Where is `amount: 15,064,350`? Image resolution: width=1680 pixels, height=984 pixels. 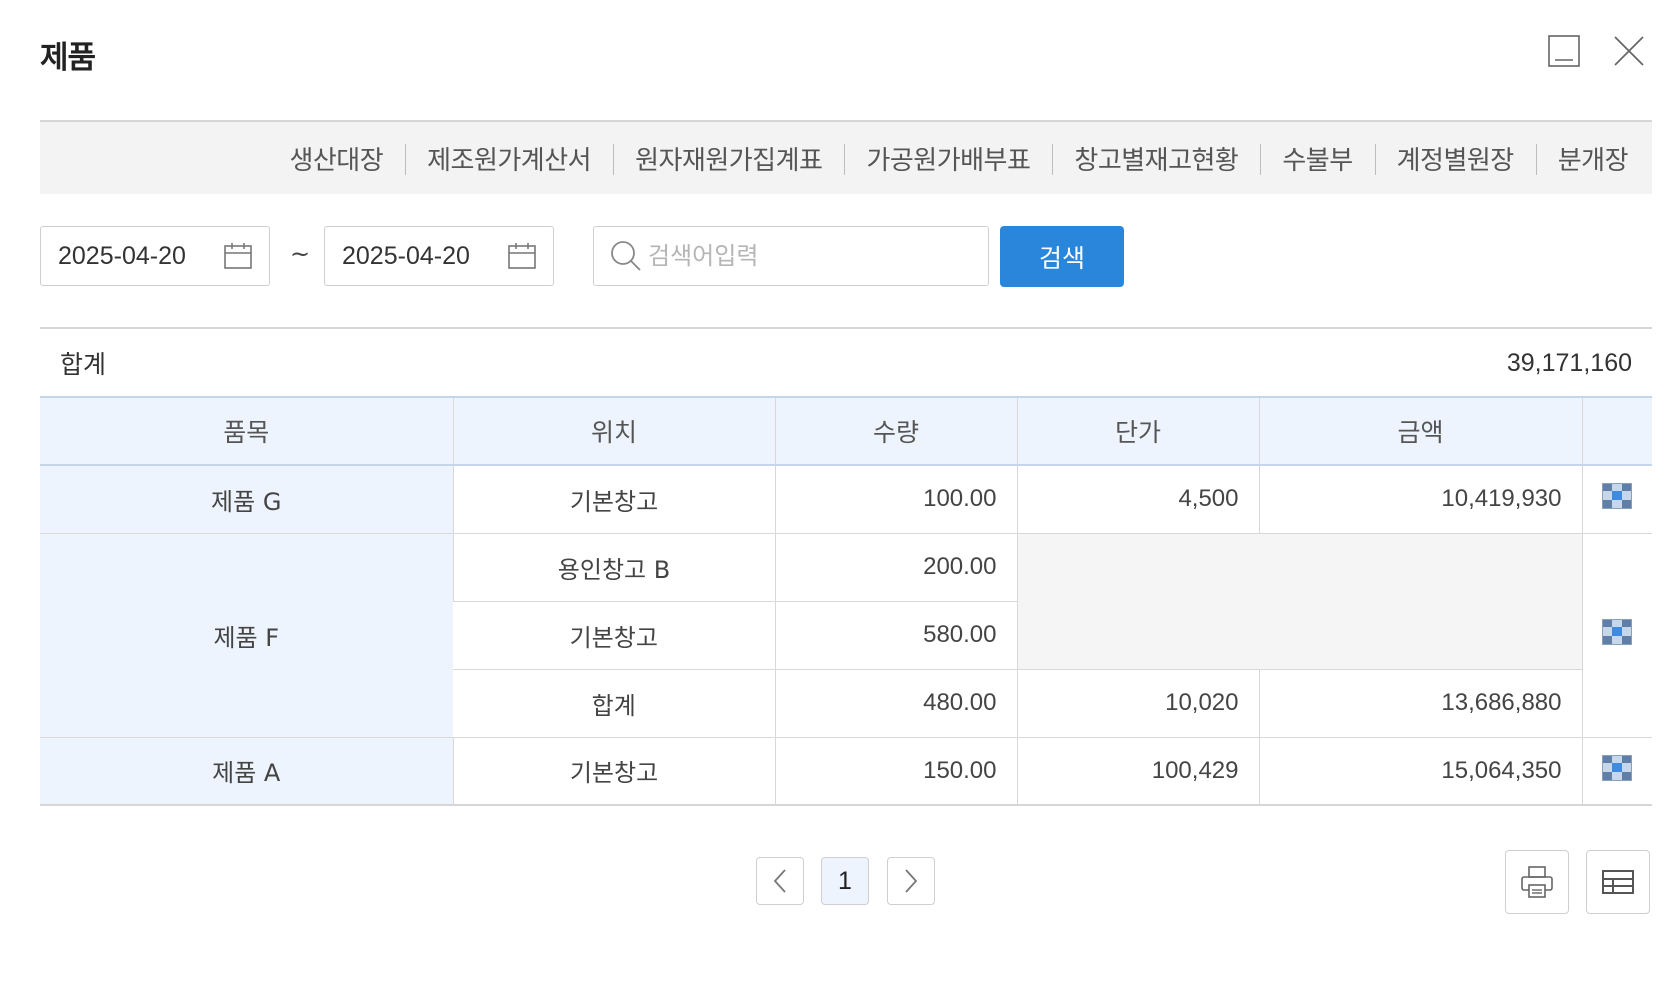 amount: 15,064,350 is located at coordinates (1420, 771).